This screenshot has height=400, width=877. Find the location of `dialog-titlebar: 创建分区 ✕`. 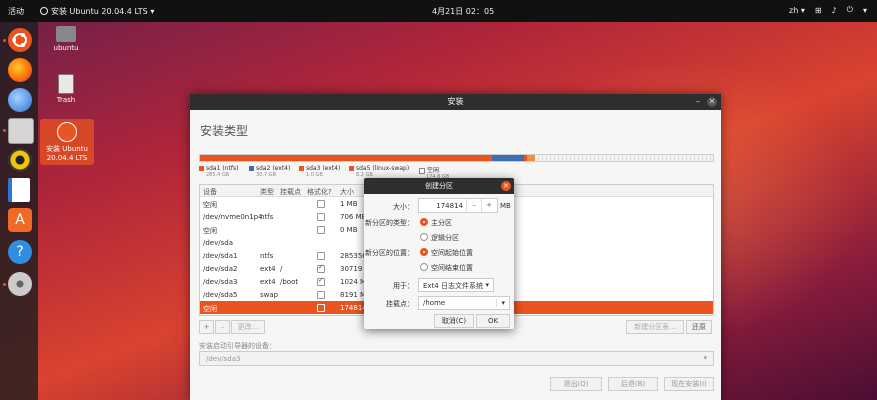

dialog-titlebar: 创建分区 ✕ is located at coordinates (439, 186).